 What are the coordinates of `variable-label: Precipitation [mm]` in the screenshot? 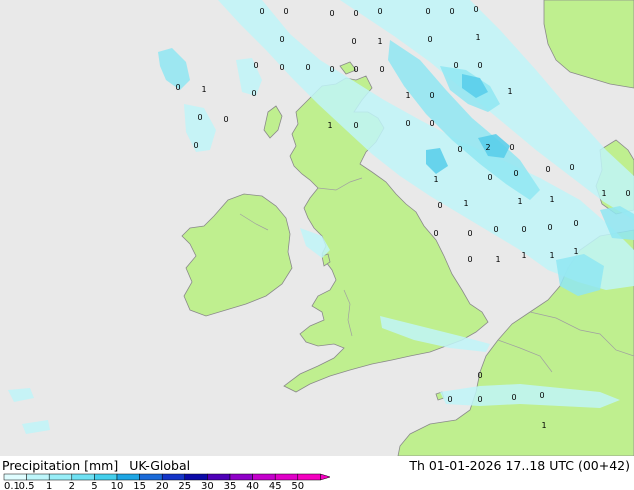 It's located at (60, 465).